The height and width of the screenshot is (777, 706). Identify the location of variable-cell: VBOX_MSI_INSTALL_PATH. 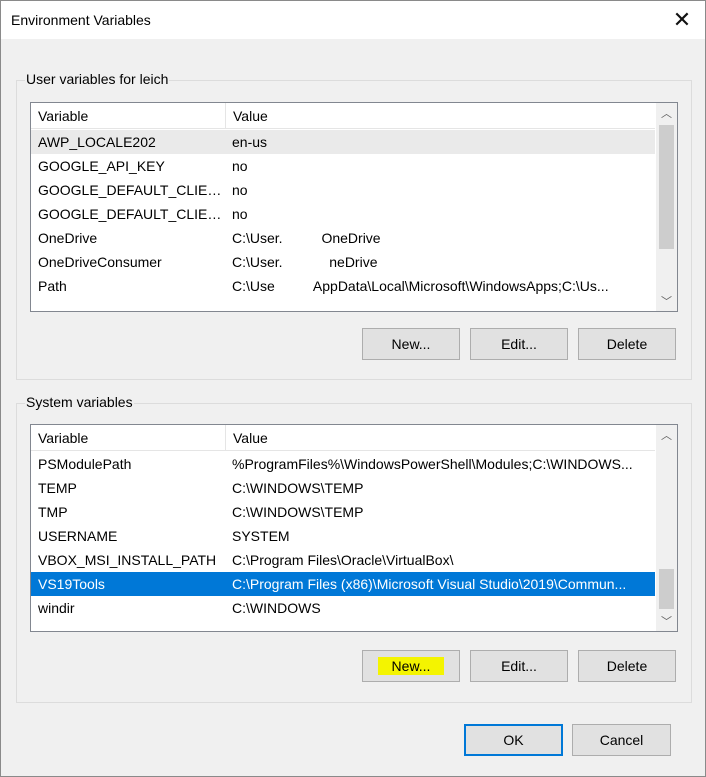
(127, 560).